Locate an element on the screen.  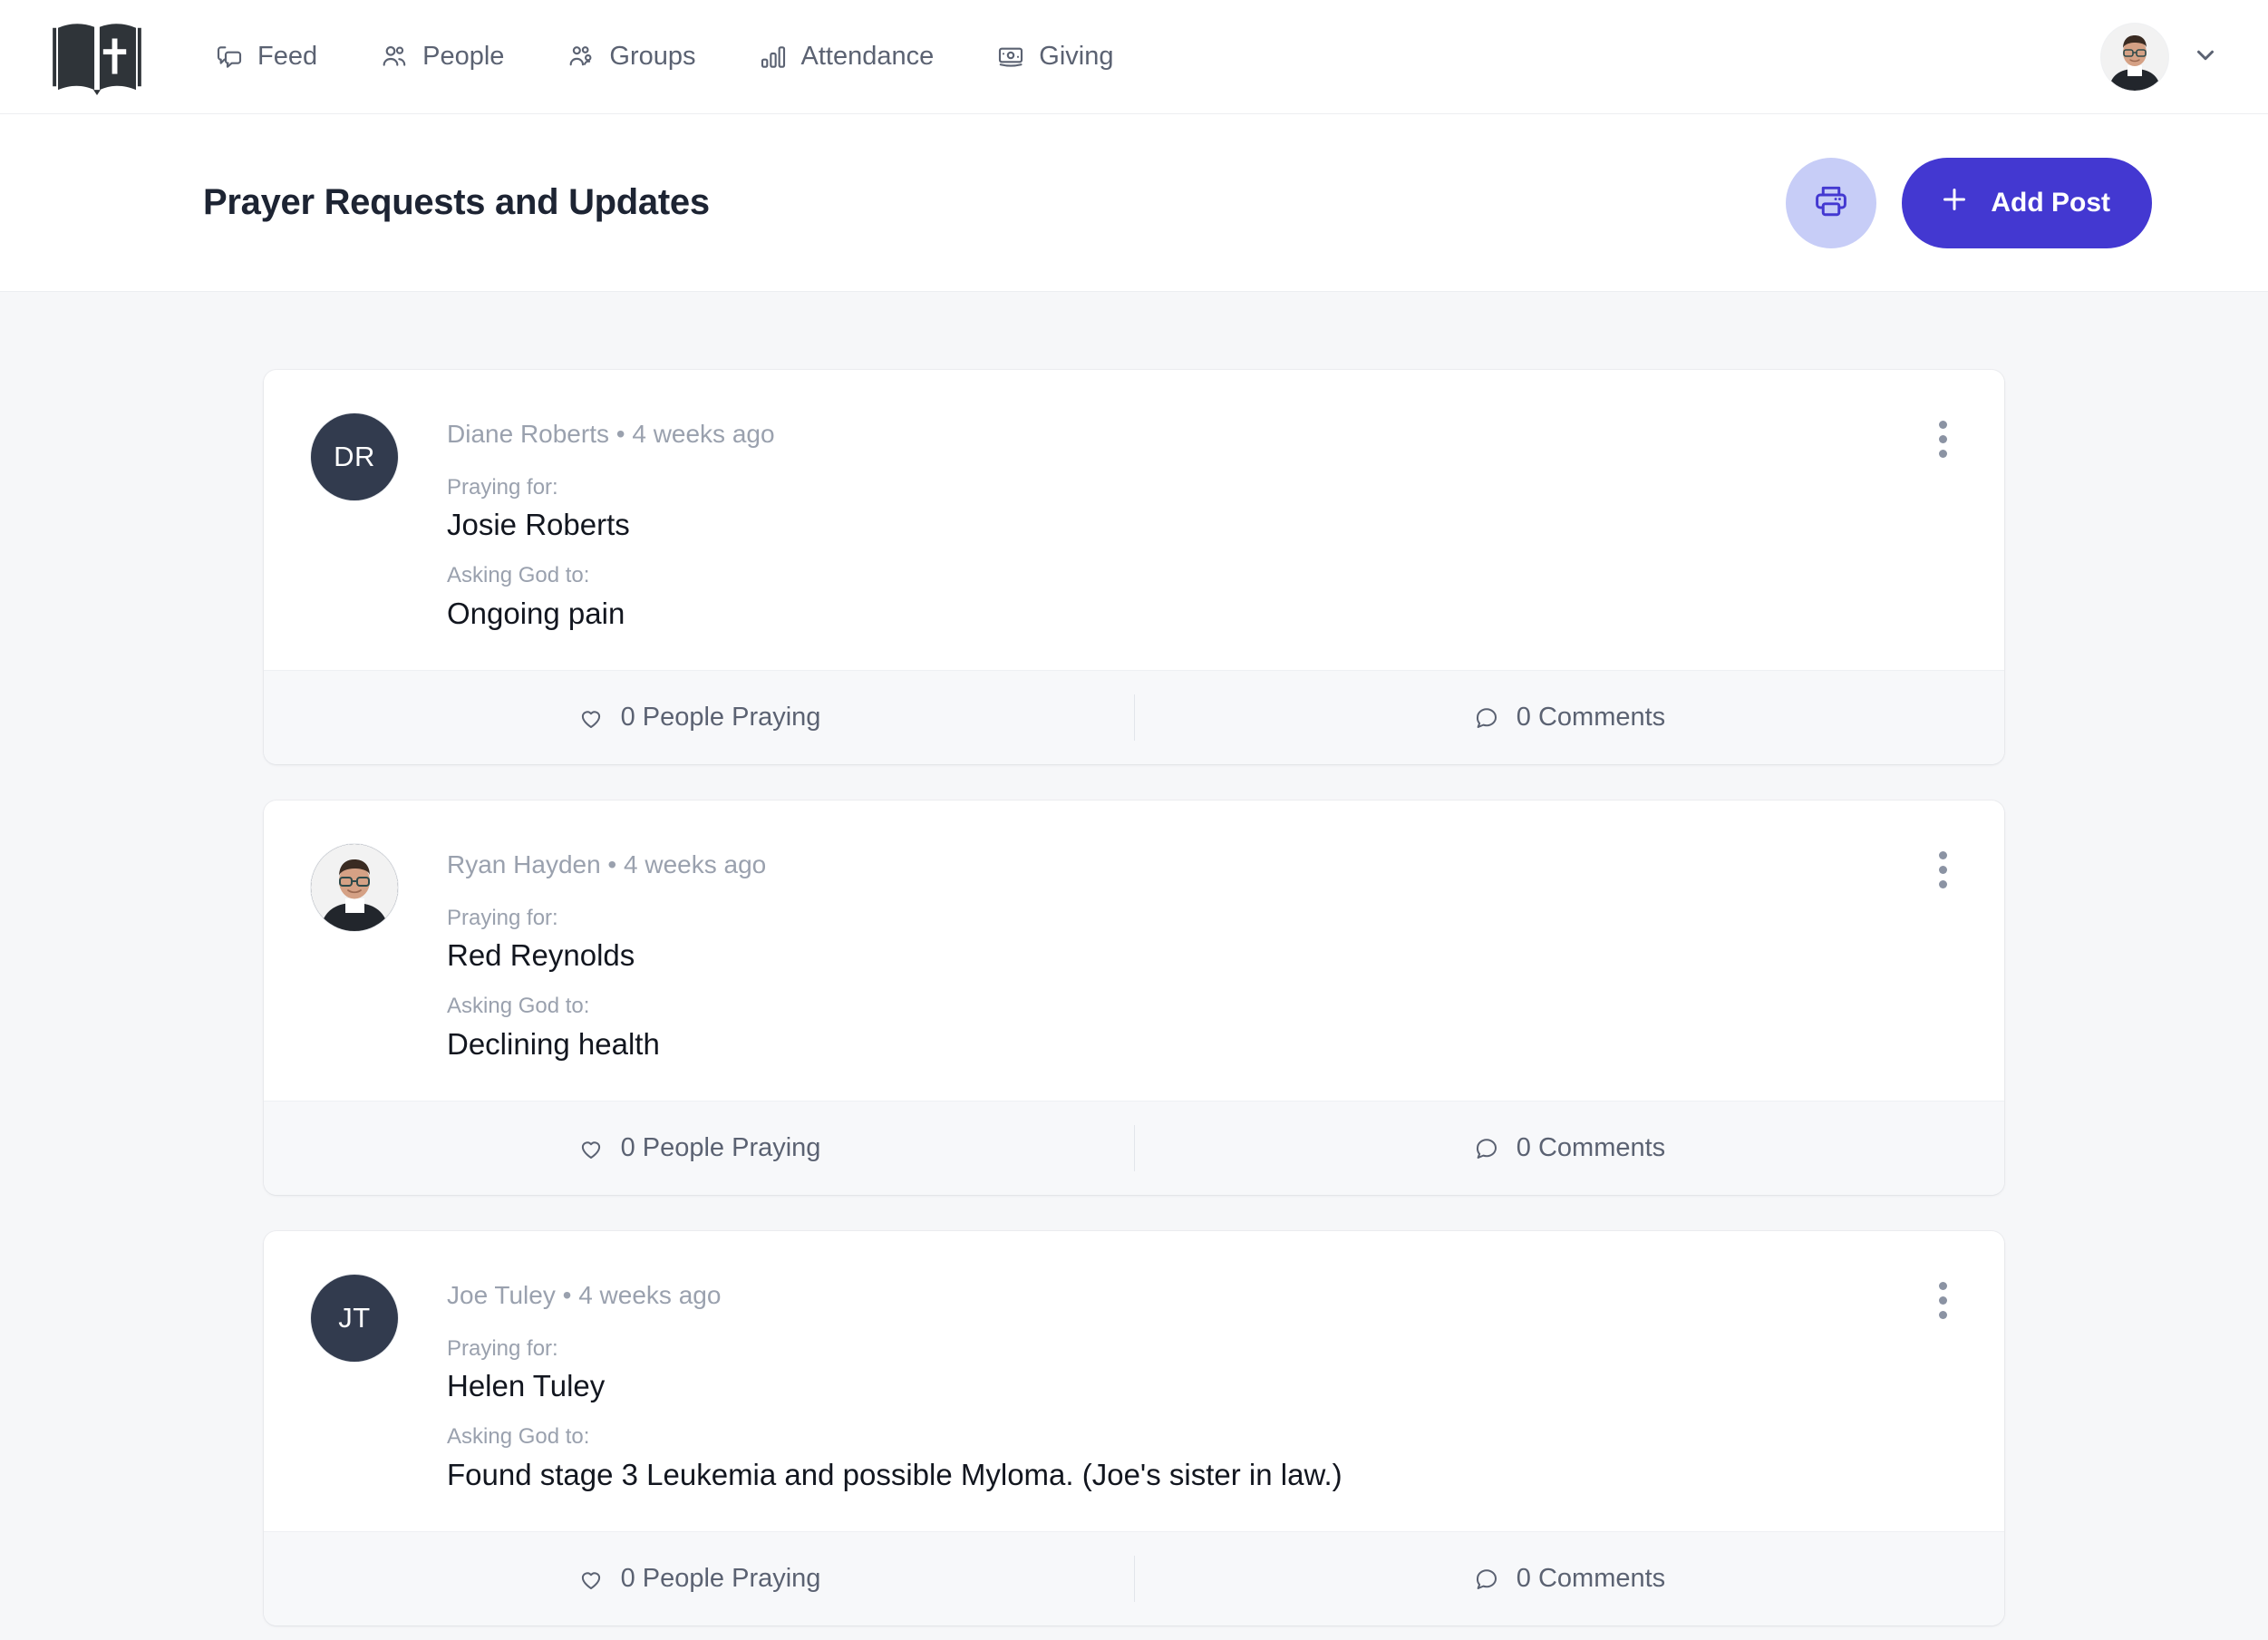
header-actions: Add Post is located at coordinates (1969, 202).